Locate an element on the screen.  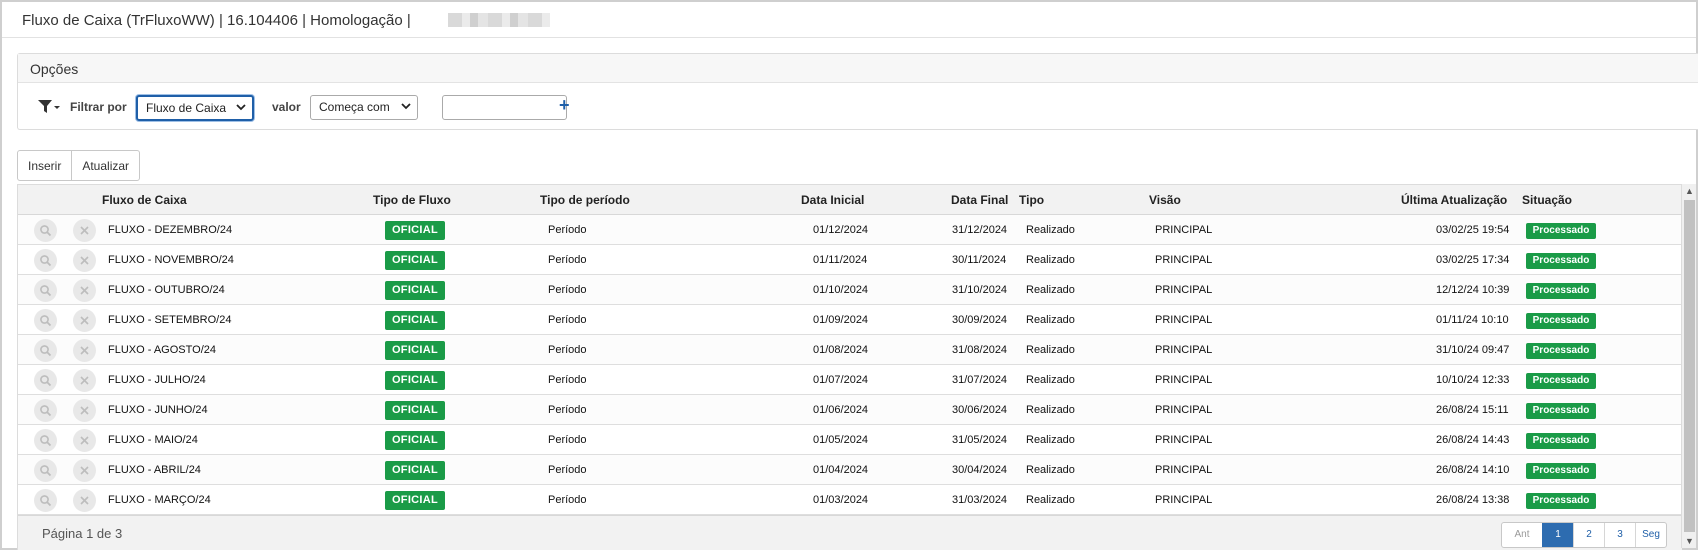
column-header-tipo-periodo: Tipo de período is located at coordinates (585, 200).